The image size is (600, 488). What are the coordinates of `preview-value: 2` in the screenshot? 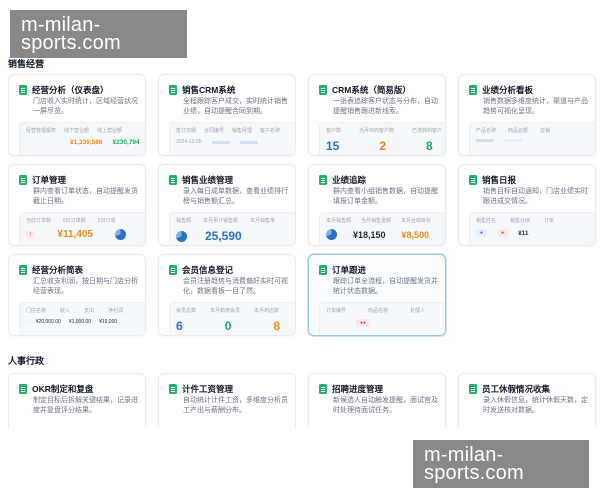 It's located at (383, 146).